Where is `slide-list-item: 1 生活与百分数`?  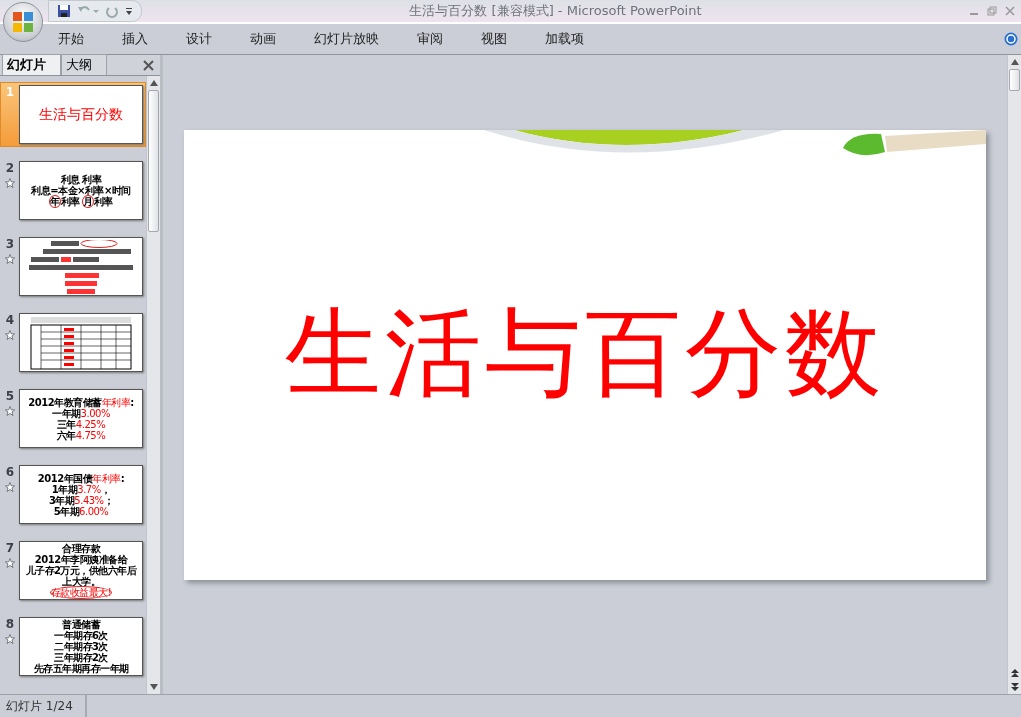
slide-list-item: 1 生活与百分数 is located at coordinates (73, 114).